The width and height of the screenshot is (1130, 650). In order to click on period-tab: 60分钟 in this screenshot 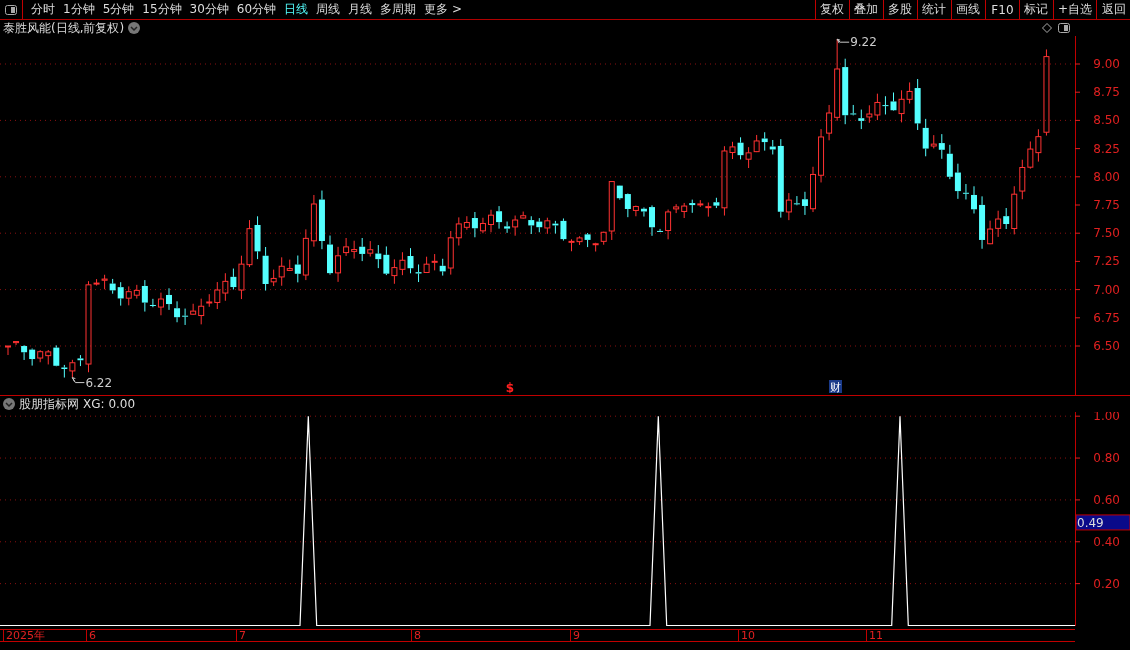, I will do `click(256, 9)`.